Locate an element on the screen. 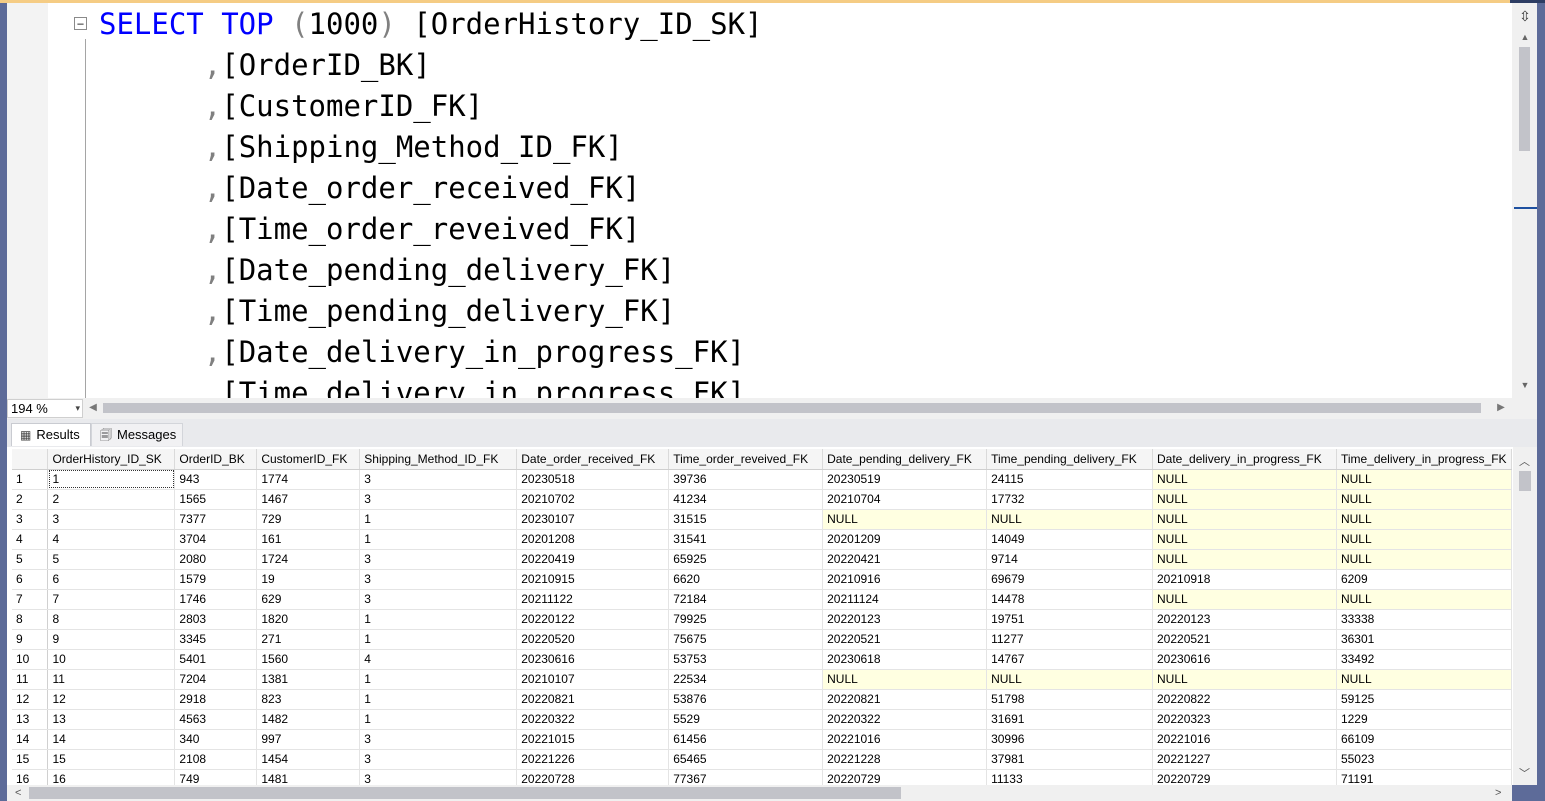  table-cell: 5529 is located at coordinates (746, 719).